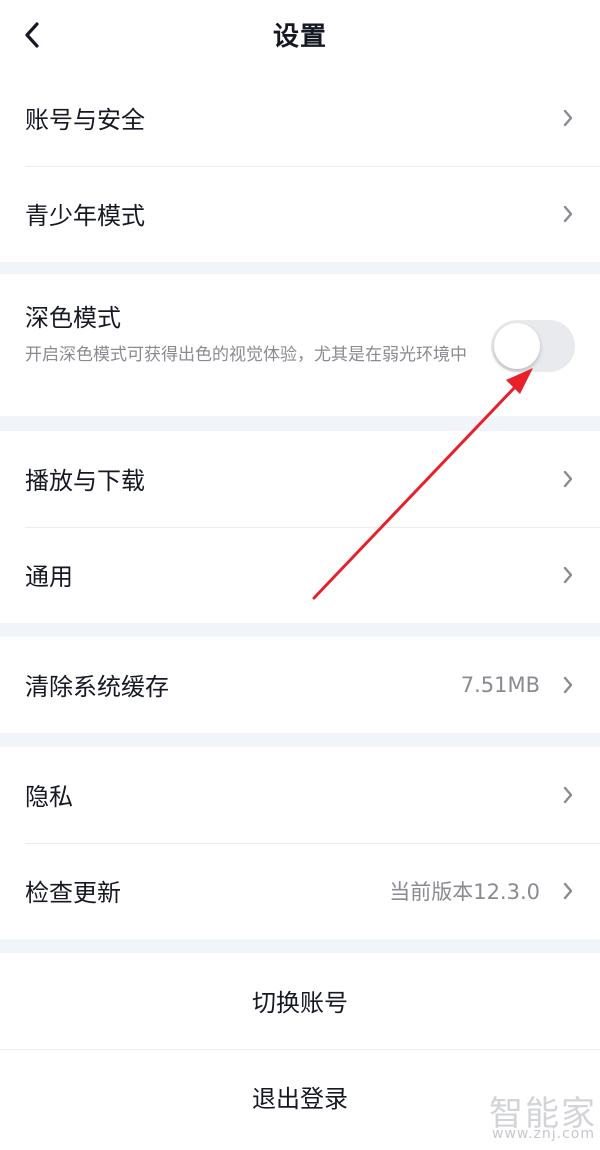  I want to click on teen-mode-item: 青少年模式, so click(300, 214).